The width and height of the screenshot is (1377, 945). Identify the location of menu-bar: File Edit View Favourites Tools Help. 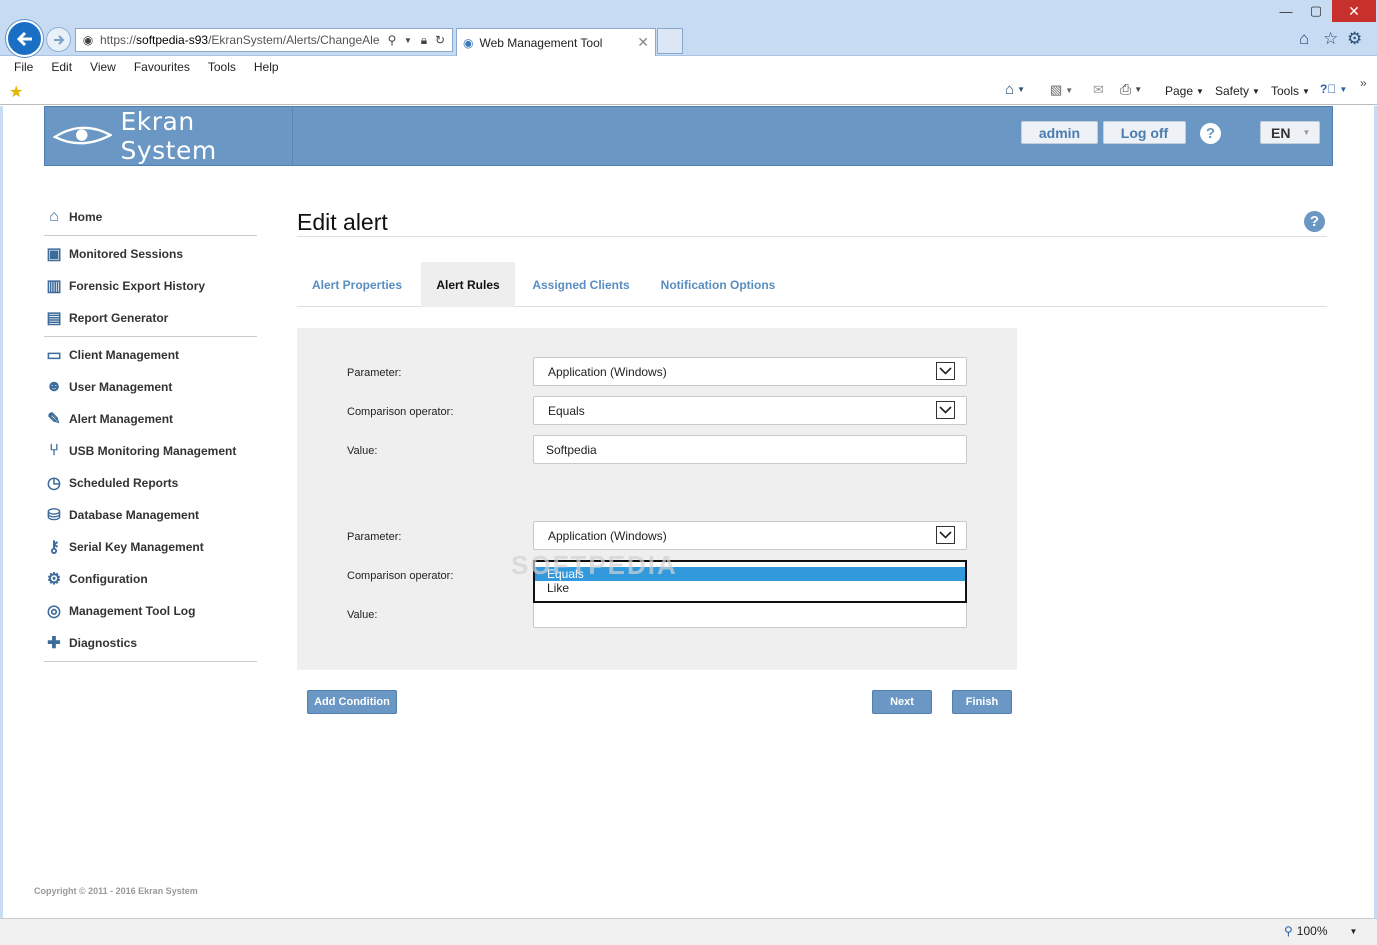
(688, 67).